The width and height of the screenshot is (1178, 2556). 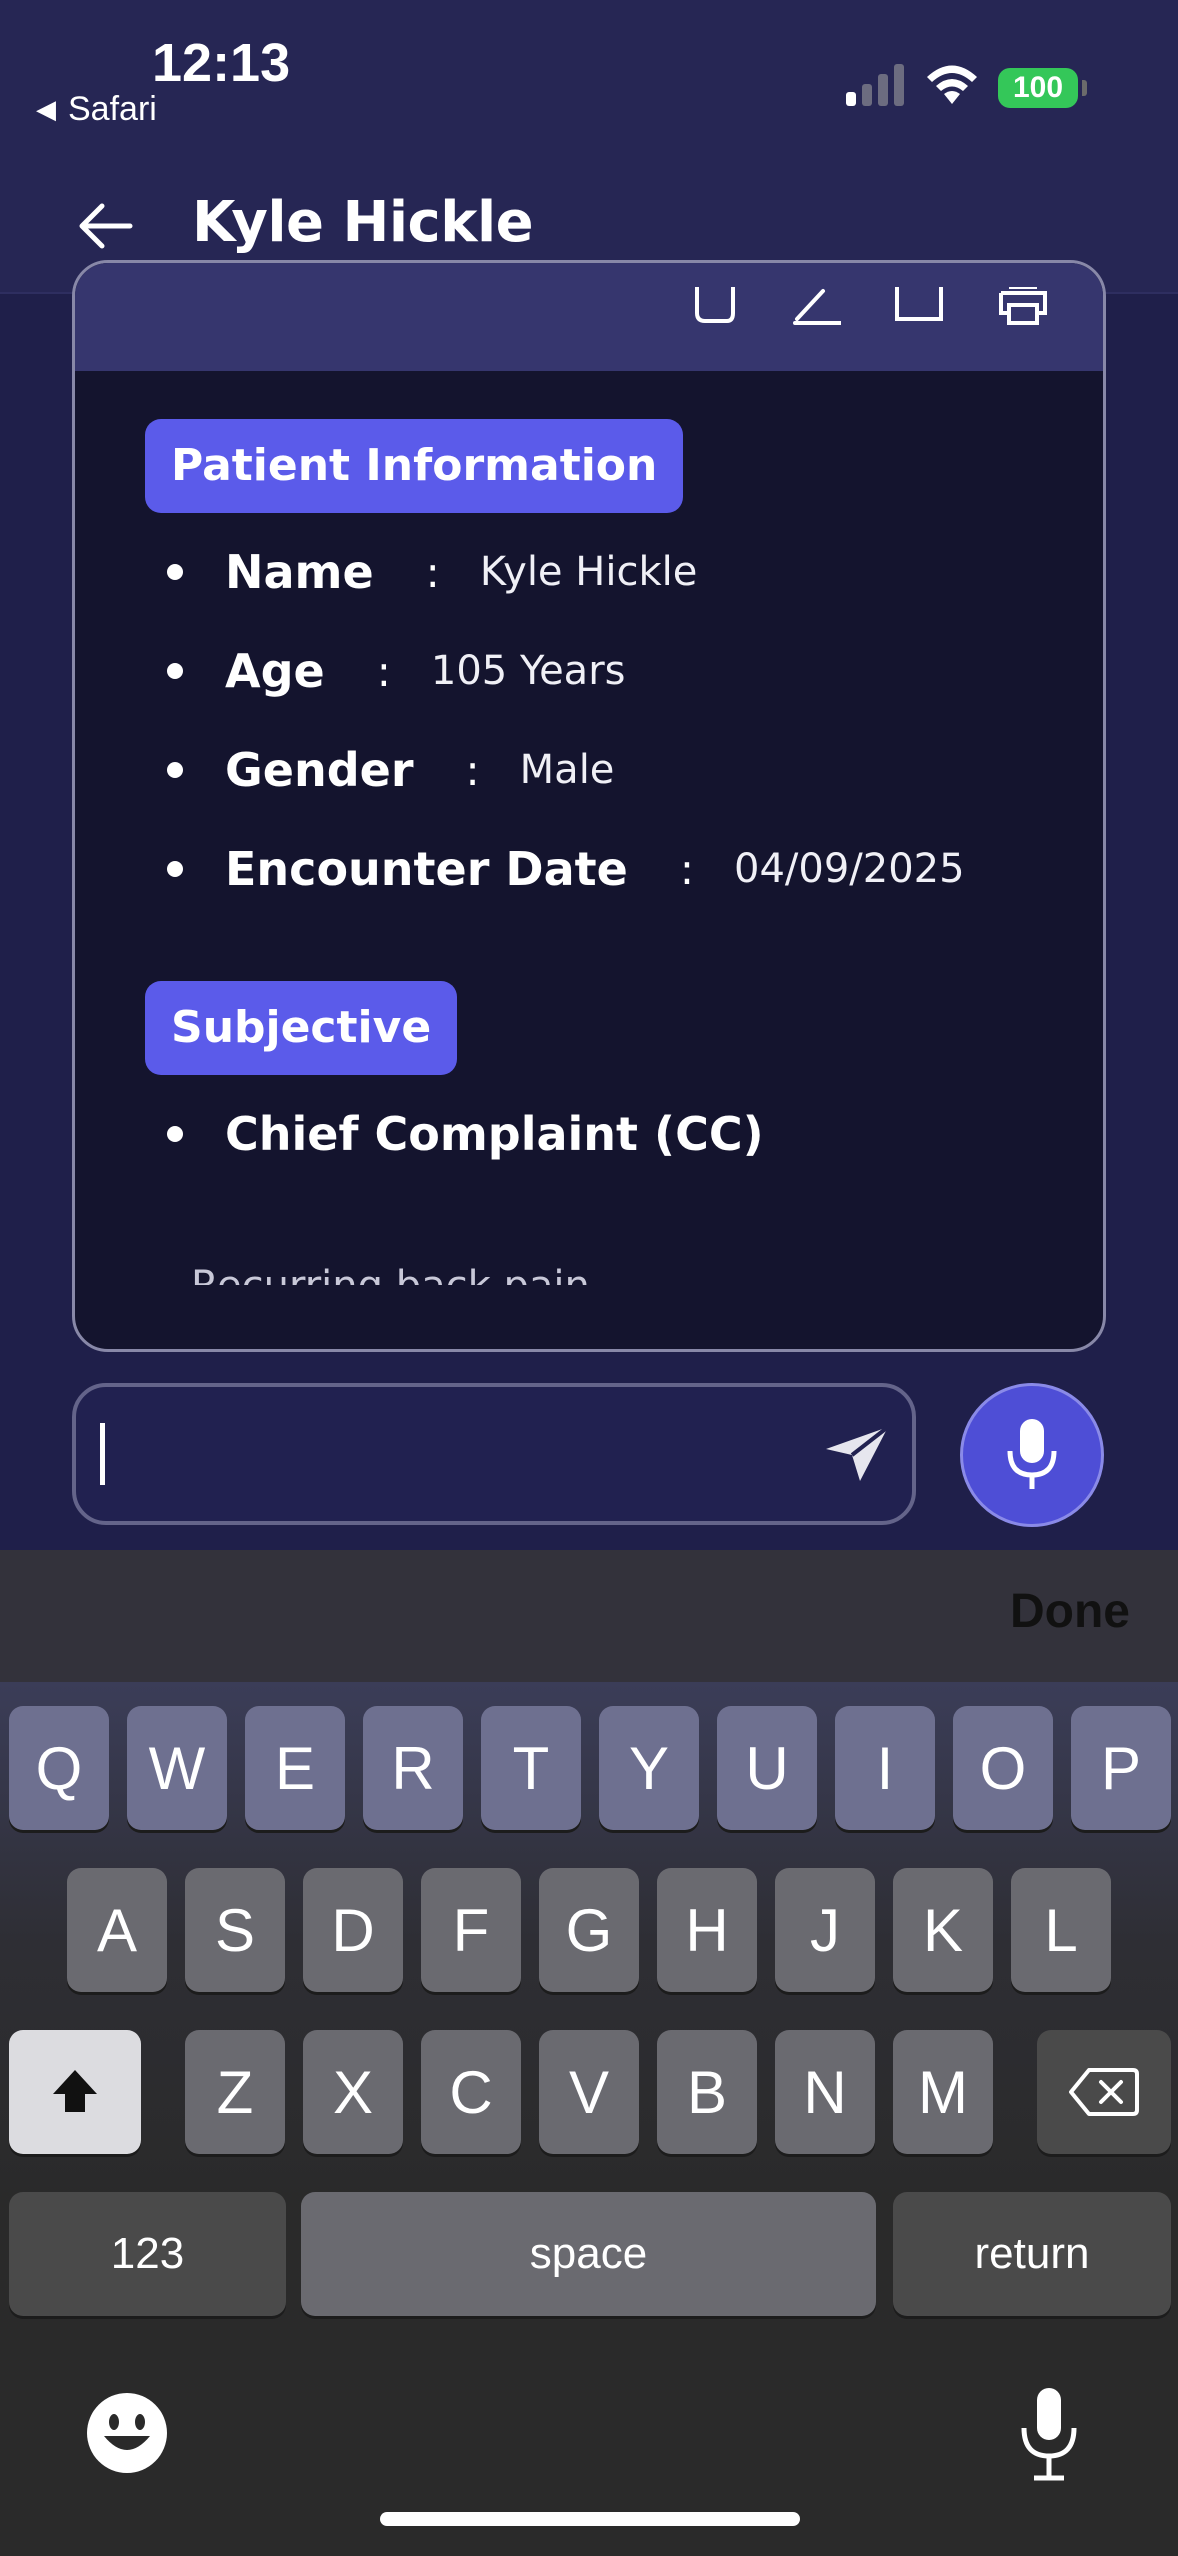 I want to click on return-key: return, so click(x=1032, y=2254).